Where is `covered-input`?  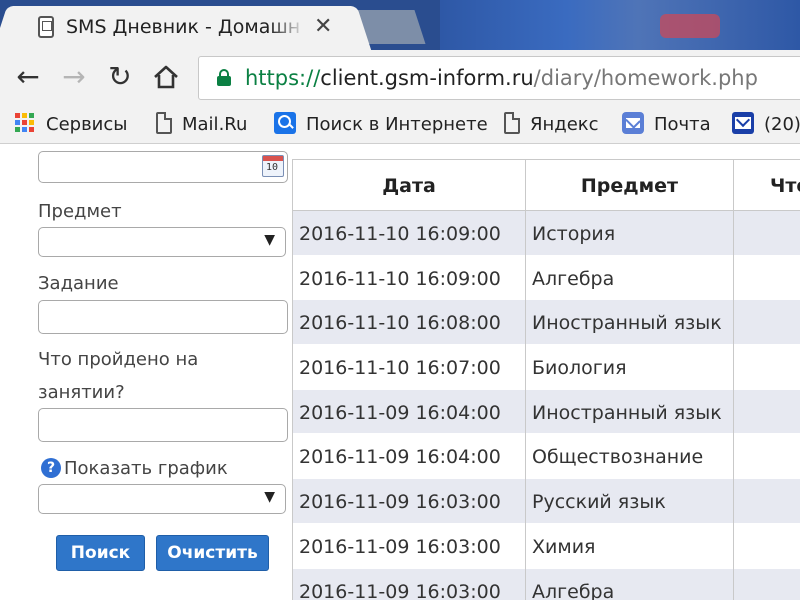
covered-input is located at coordinates (163, 425).